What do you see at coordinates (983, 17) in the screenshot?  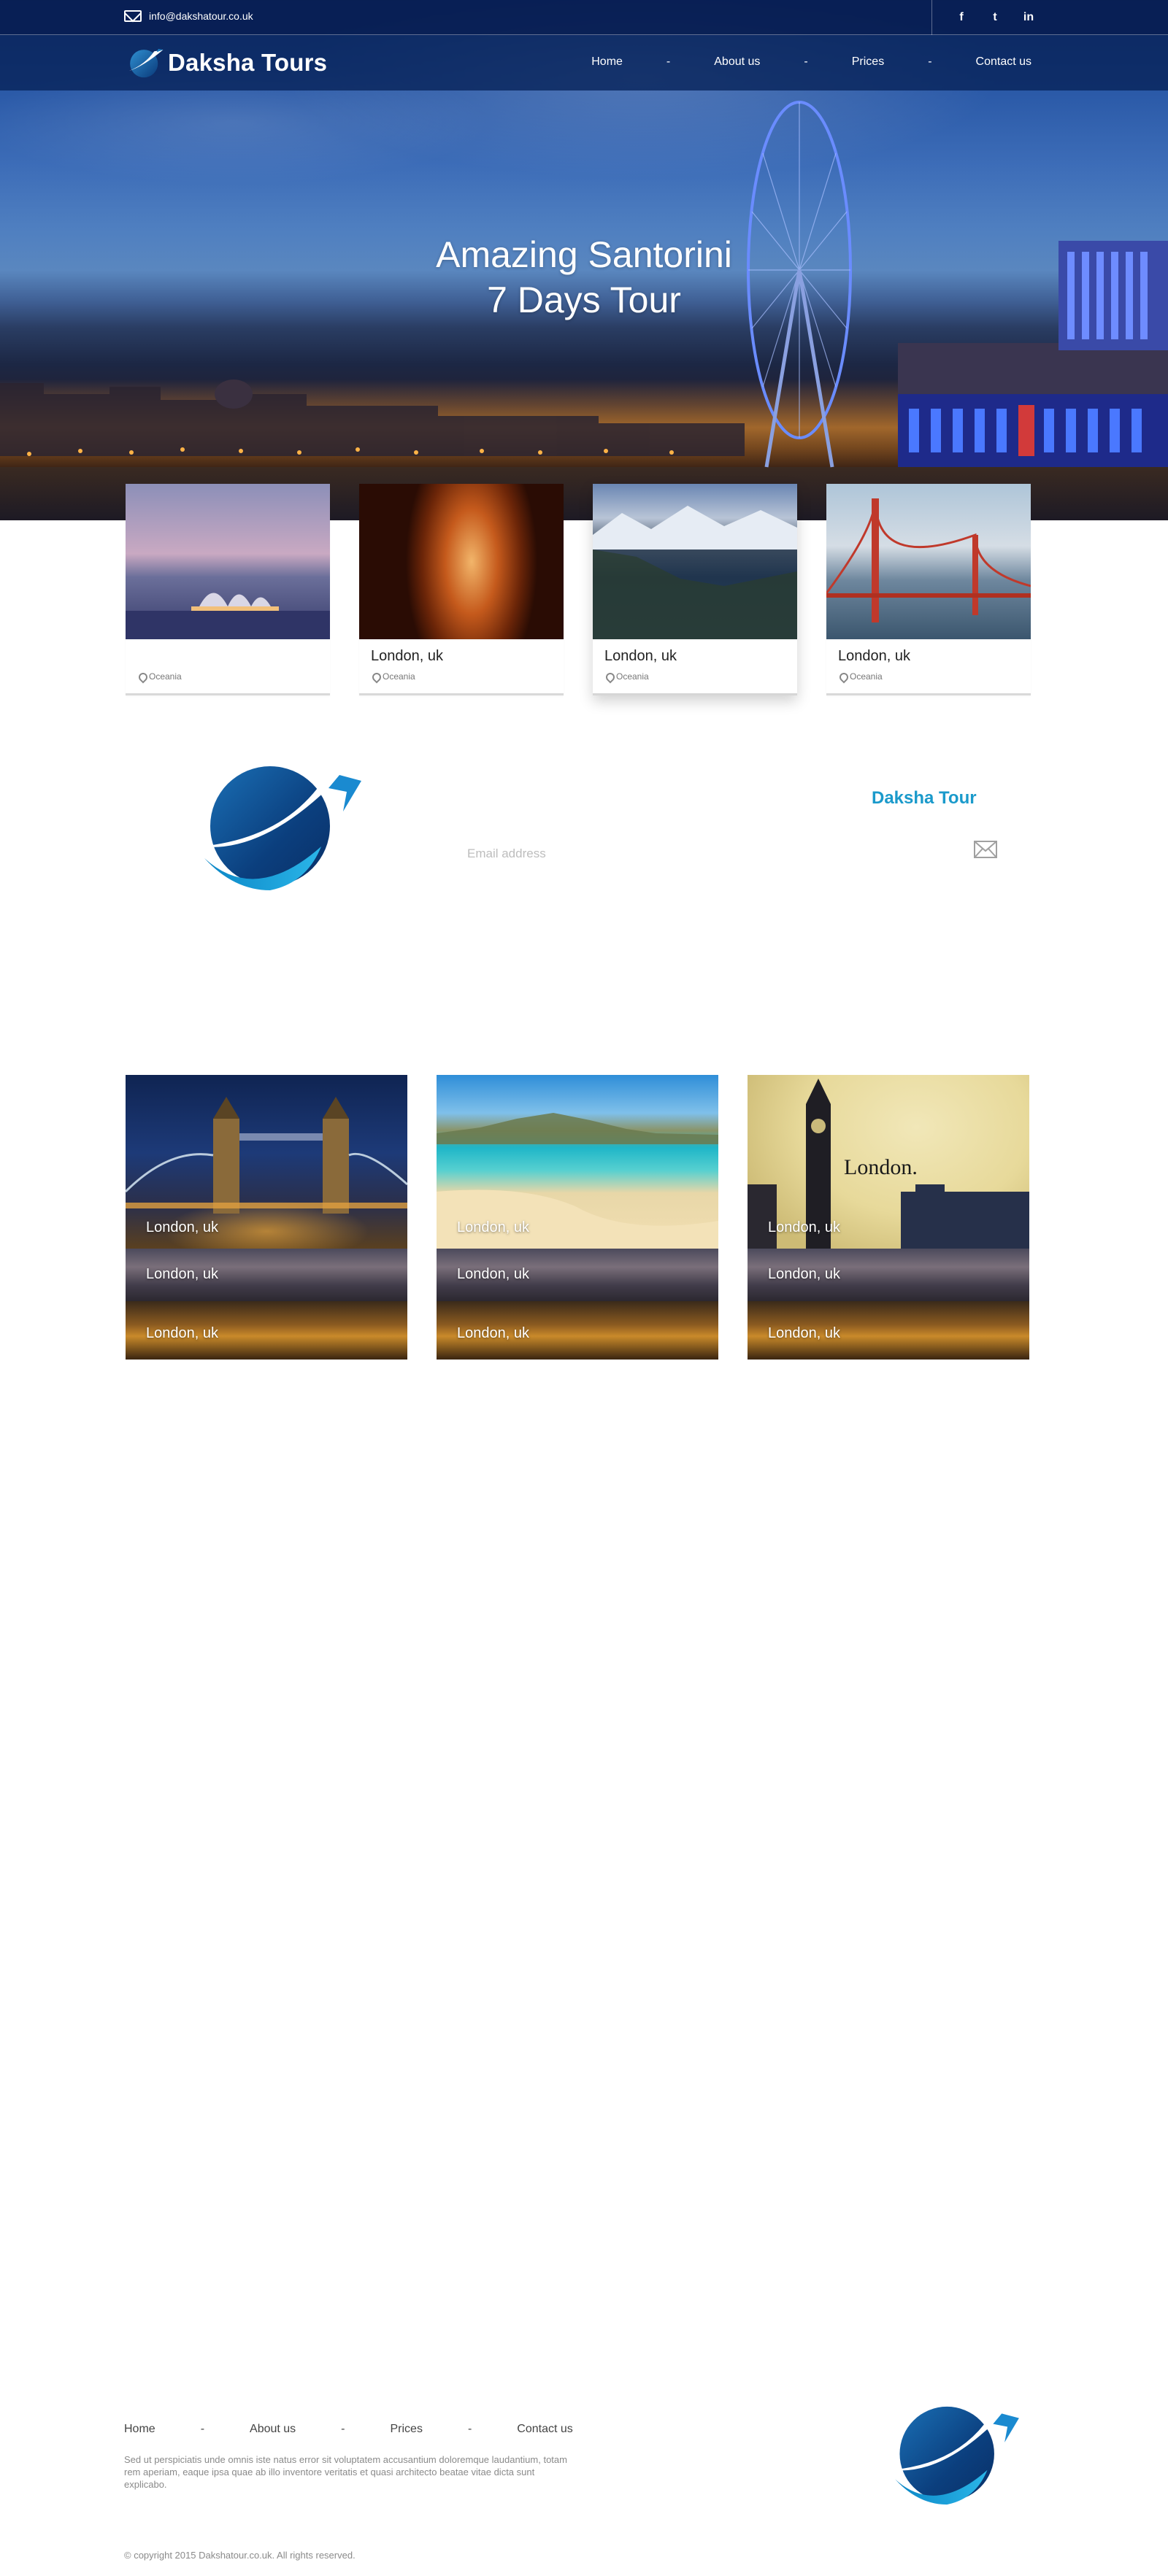 I see `social-links: f t in` at bounding box center [983, 17].